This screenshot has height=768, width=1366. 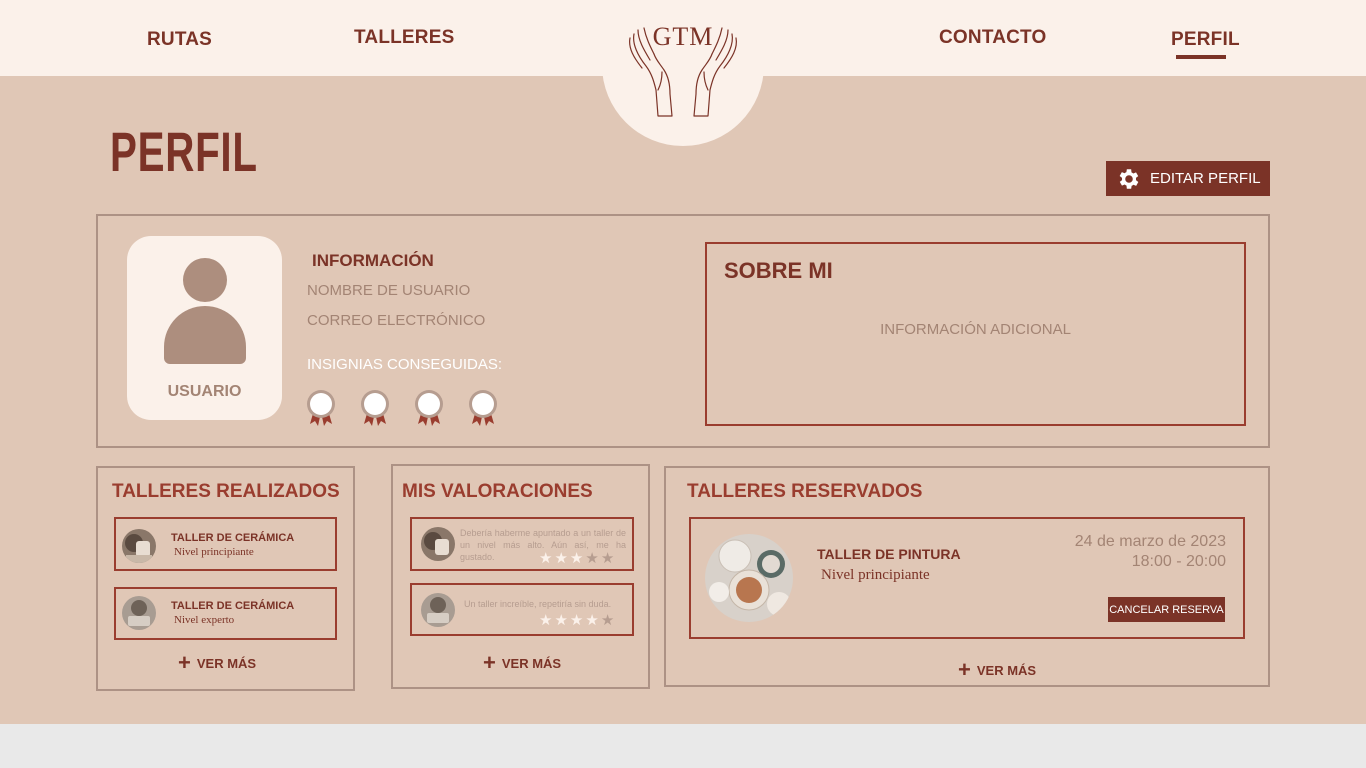 I want to click on see-more-reserved-button: + VER MÁS, so click(x=997, y=670).